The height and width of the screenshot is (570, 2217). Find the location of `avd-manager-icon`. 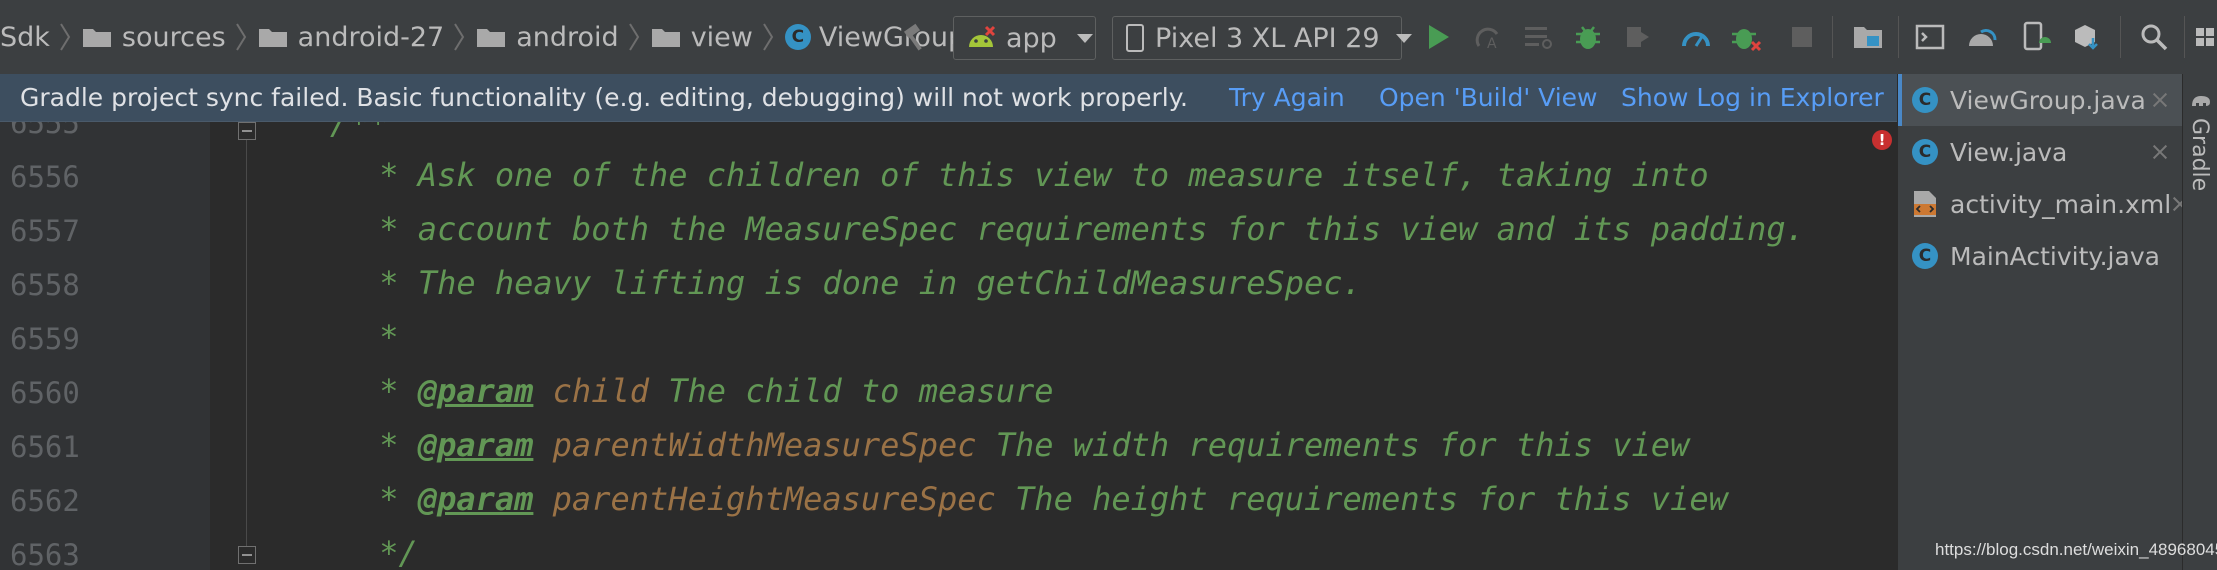

avd-manager-icon is located at coordinates (1982, 37).